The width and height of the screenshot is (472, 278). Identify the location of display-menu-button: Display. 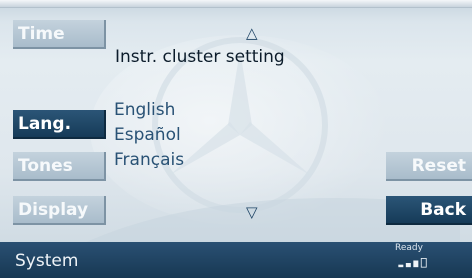
(59, 210).